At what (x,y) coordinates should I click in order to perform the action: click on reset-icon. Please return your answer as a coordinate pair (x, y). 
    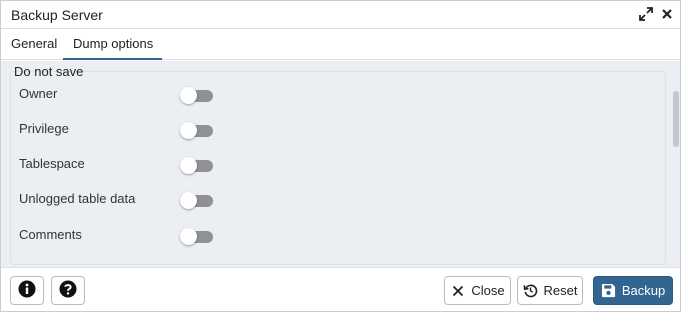
    Looking at the image, I should click on (531, 291).